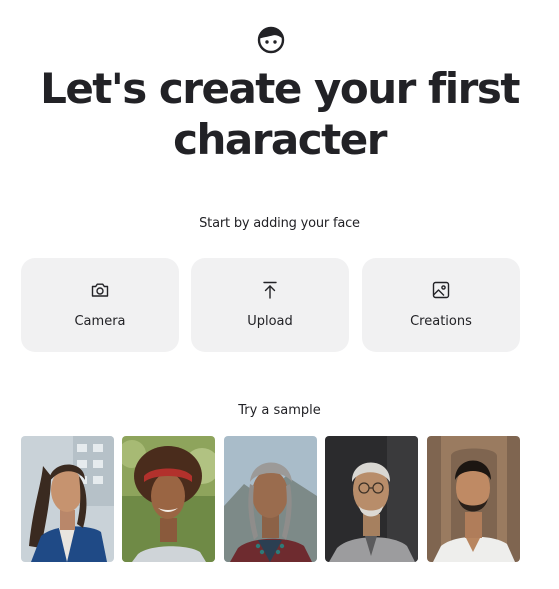 This screenshot has width=559, height=589. What do you see at coordinates (441, 321) in the screenshot?
I see `creations-label: Creations` at bounding box center [441, 321].